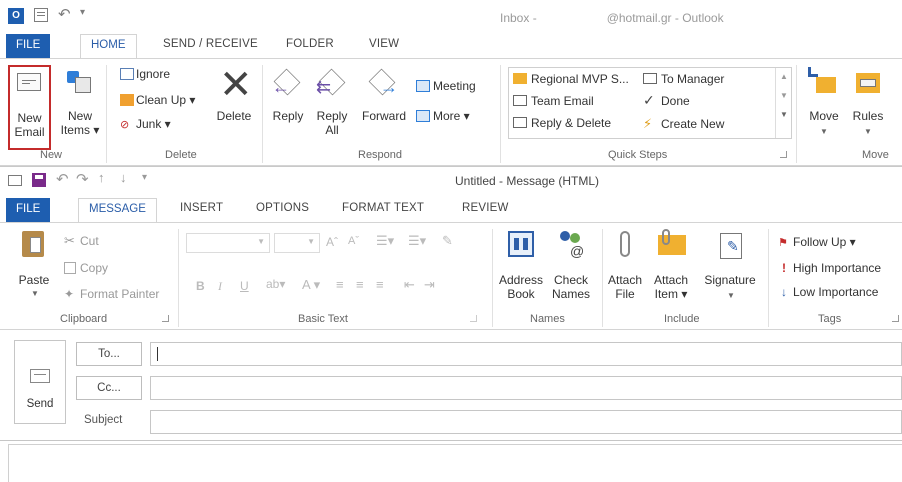 This screenshot has height=482, width=902. I want to click on align-left-icon: ≡, so click(340, 284).